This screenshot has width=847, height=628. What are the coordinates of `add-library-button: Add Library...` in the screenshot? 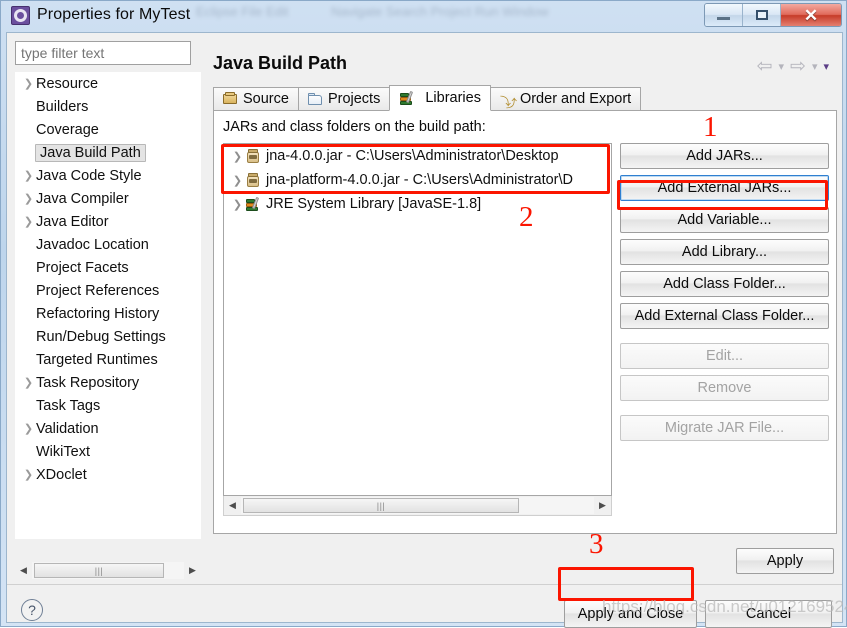 It's located at (724, 252).